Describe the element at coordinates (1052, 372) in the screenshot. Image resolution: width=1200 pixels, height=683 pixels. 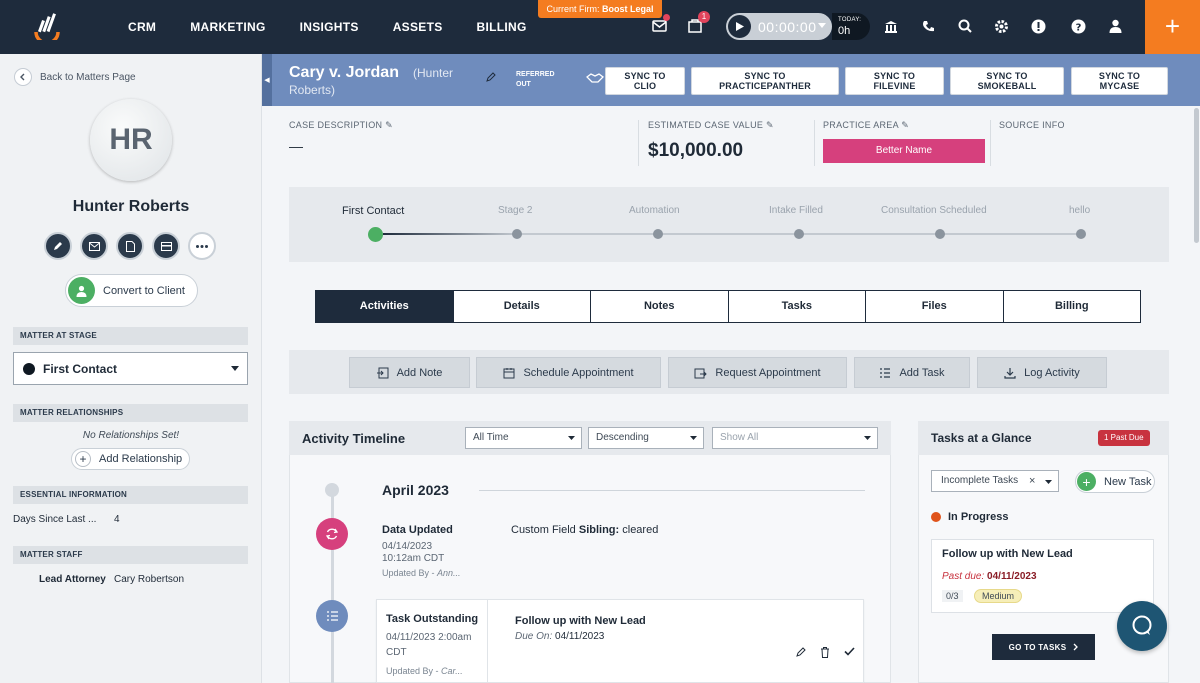
I see `log-activity-label: Log Activity` at that location.